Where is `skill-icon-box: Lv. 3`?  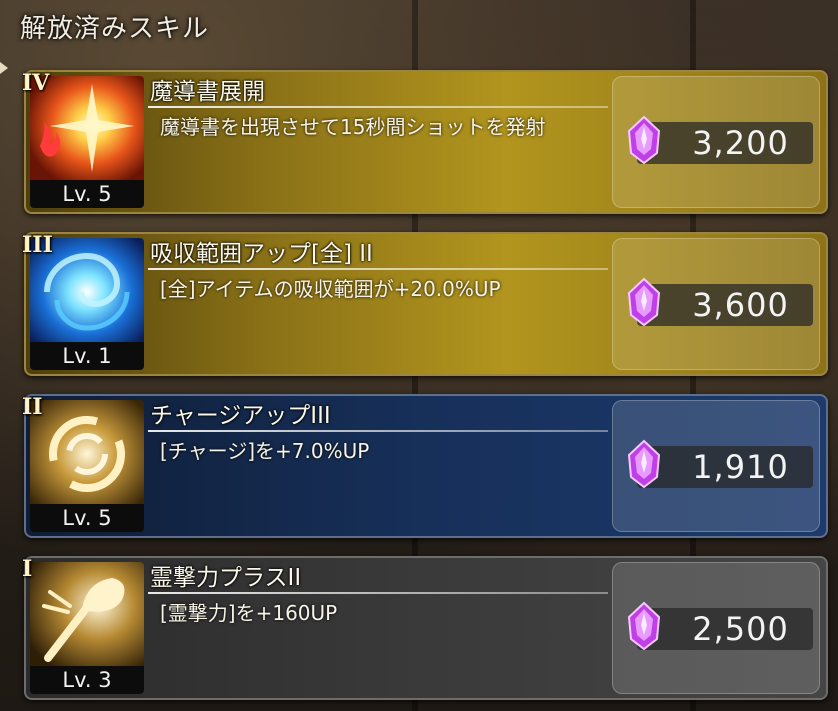
skill-icon-box: Lv. 3 is located at coordinates (87, 628).